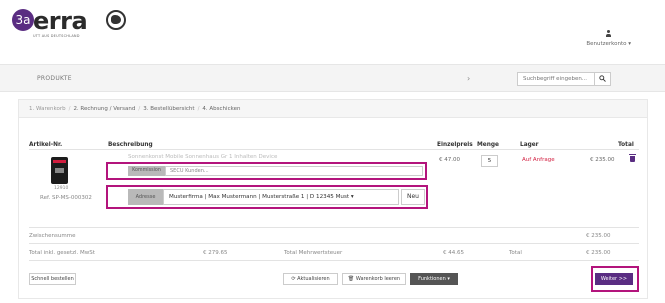  Describe the element at coordinates (608, 34) in the screenshot. I see `user-icon` at that location.